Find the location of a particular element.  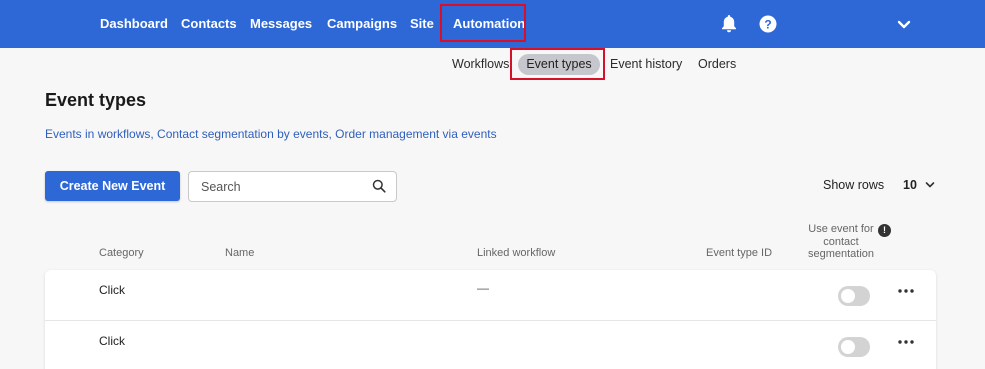

page-title: Event types is located at coordinates (96, 100).